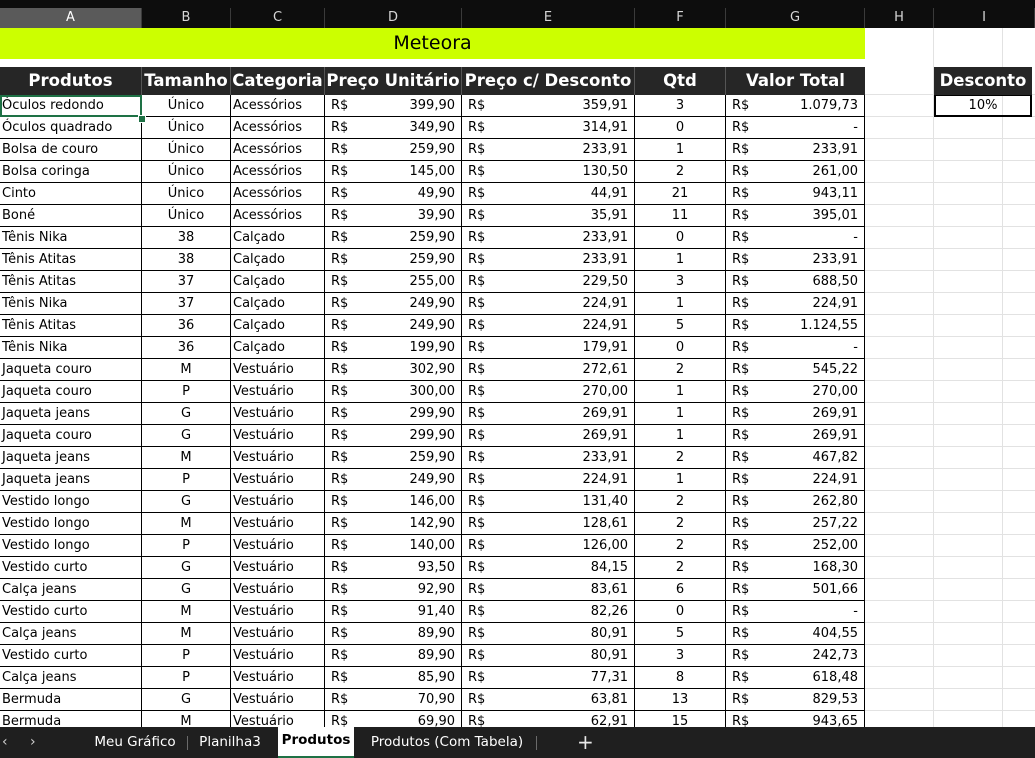 The image size is (1035, 758). I want to click on cell-produto: Bermuda, so click(71, 719).